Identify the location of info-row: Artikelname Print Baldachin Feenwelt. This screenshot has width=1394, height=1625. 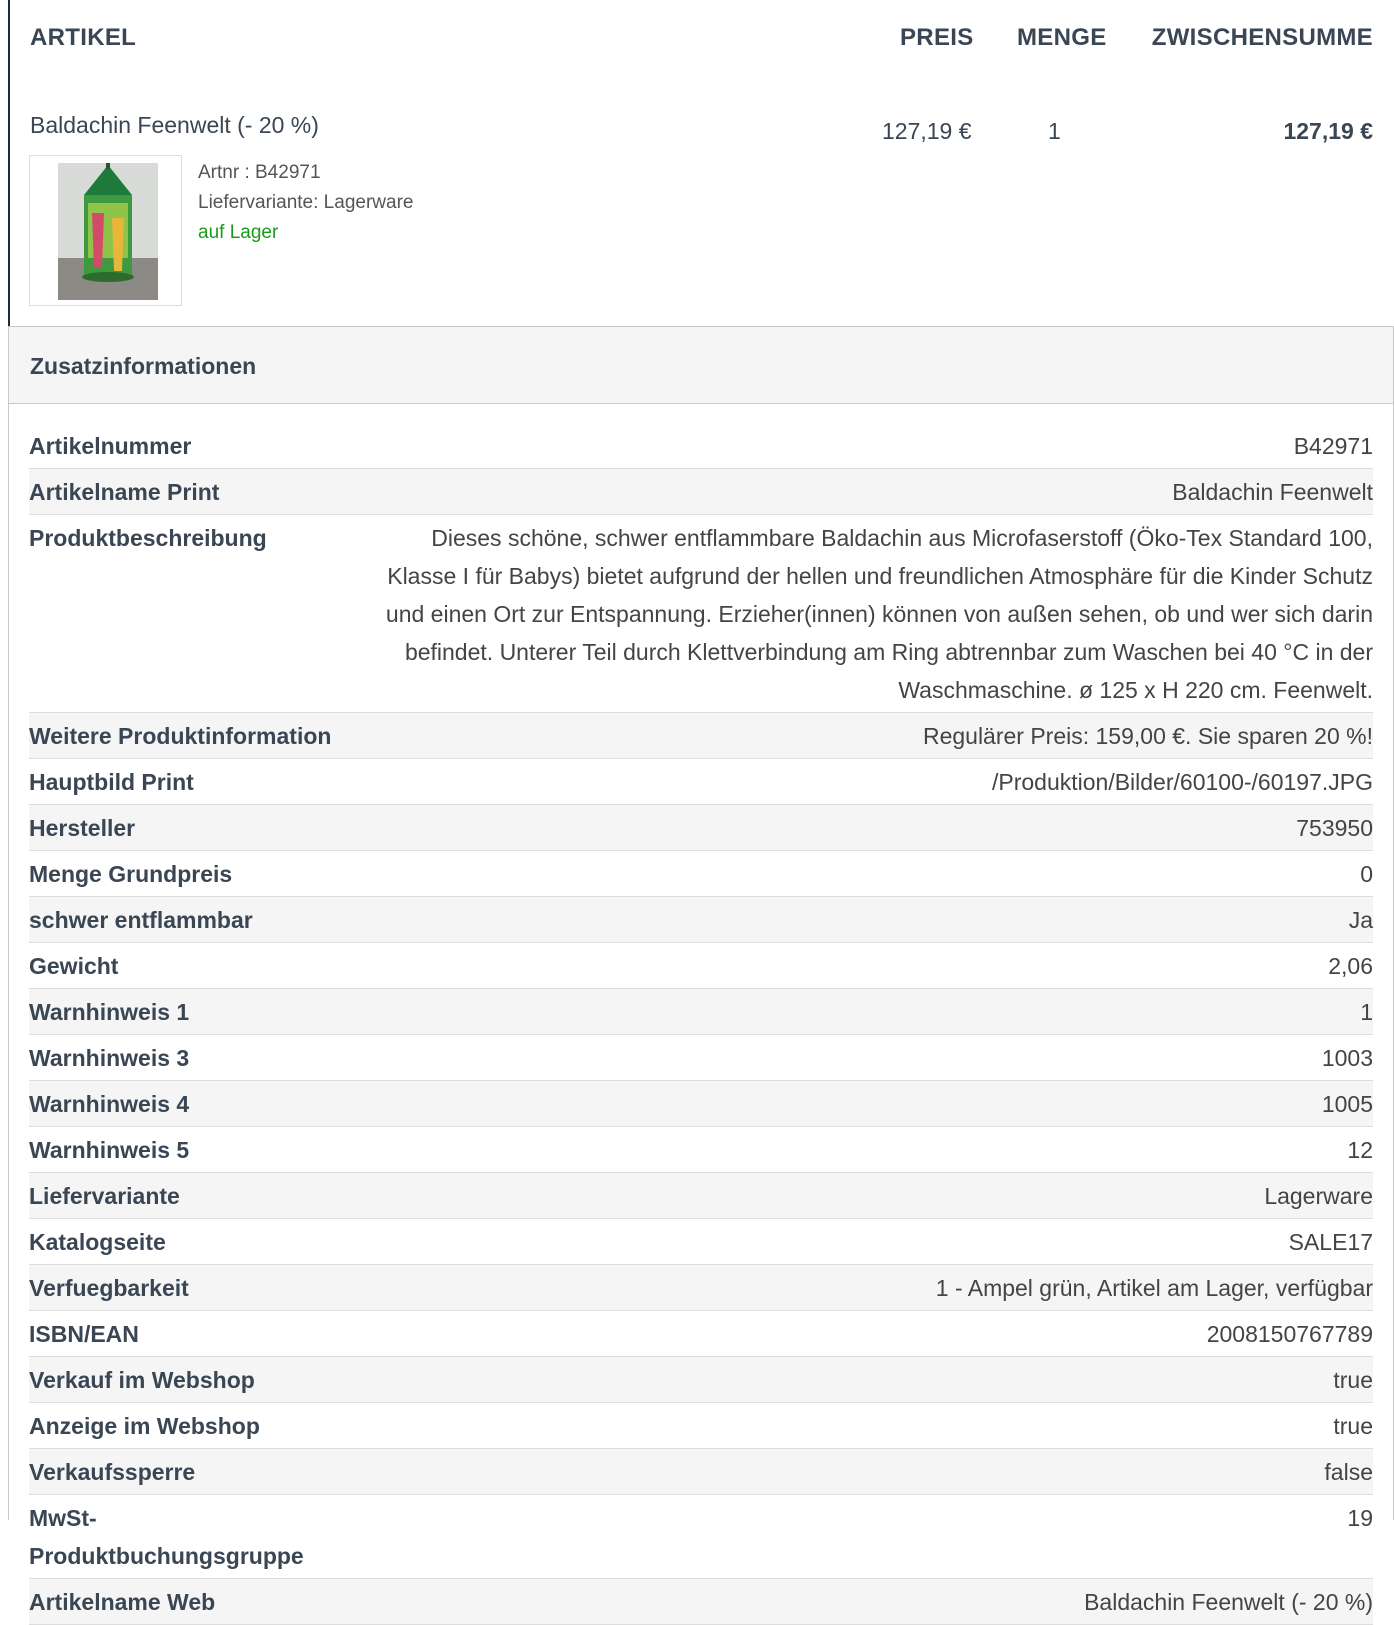
(701, 491).